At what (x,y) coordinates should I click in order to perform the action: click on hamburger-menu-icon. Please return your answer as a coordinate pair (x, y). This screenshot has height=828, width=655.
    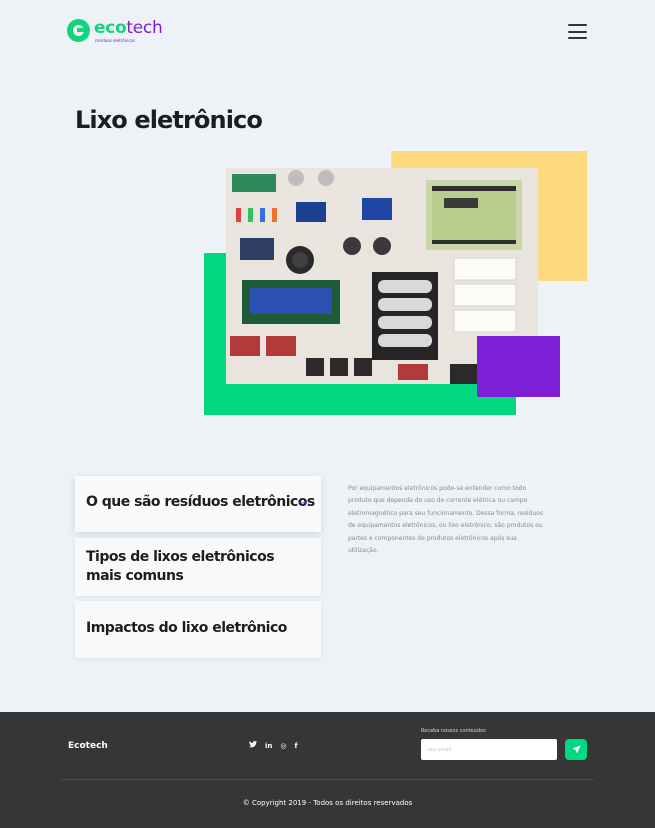
    Looking at the image, I should click on (577, 31).